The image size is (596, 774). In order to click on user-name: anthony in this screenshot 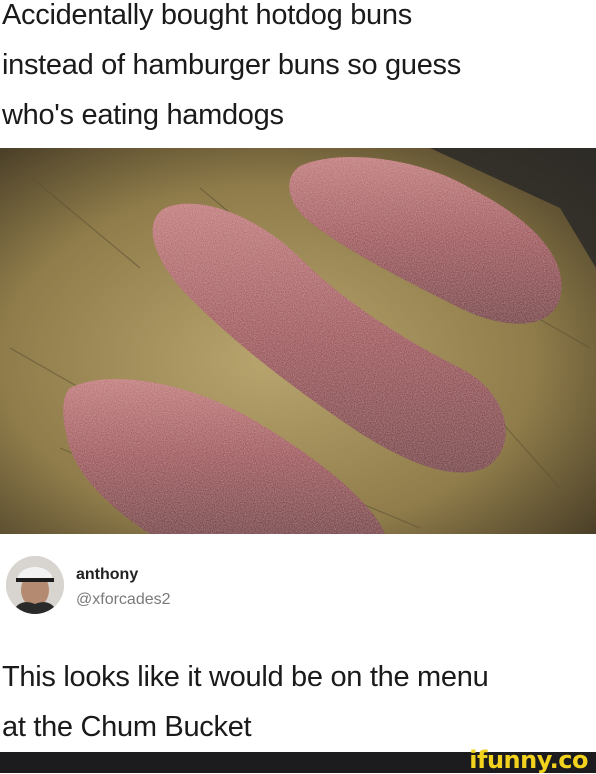, I will do `click(107, 575)`.